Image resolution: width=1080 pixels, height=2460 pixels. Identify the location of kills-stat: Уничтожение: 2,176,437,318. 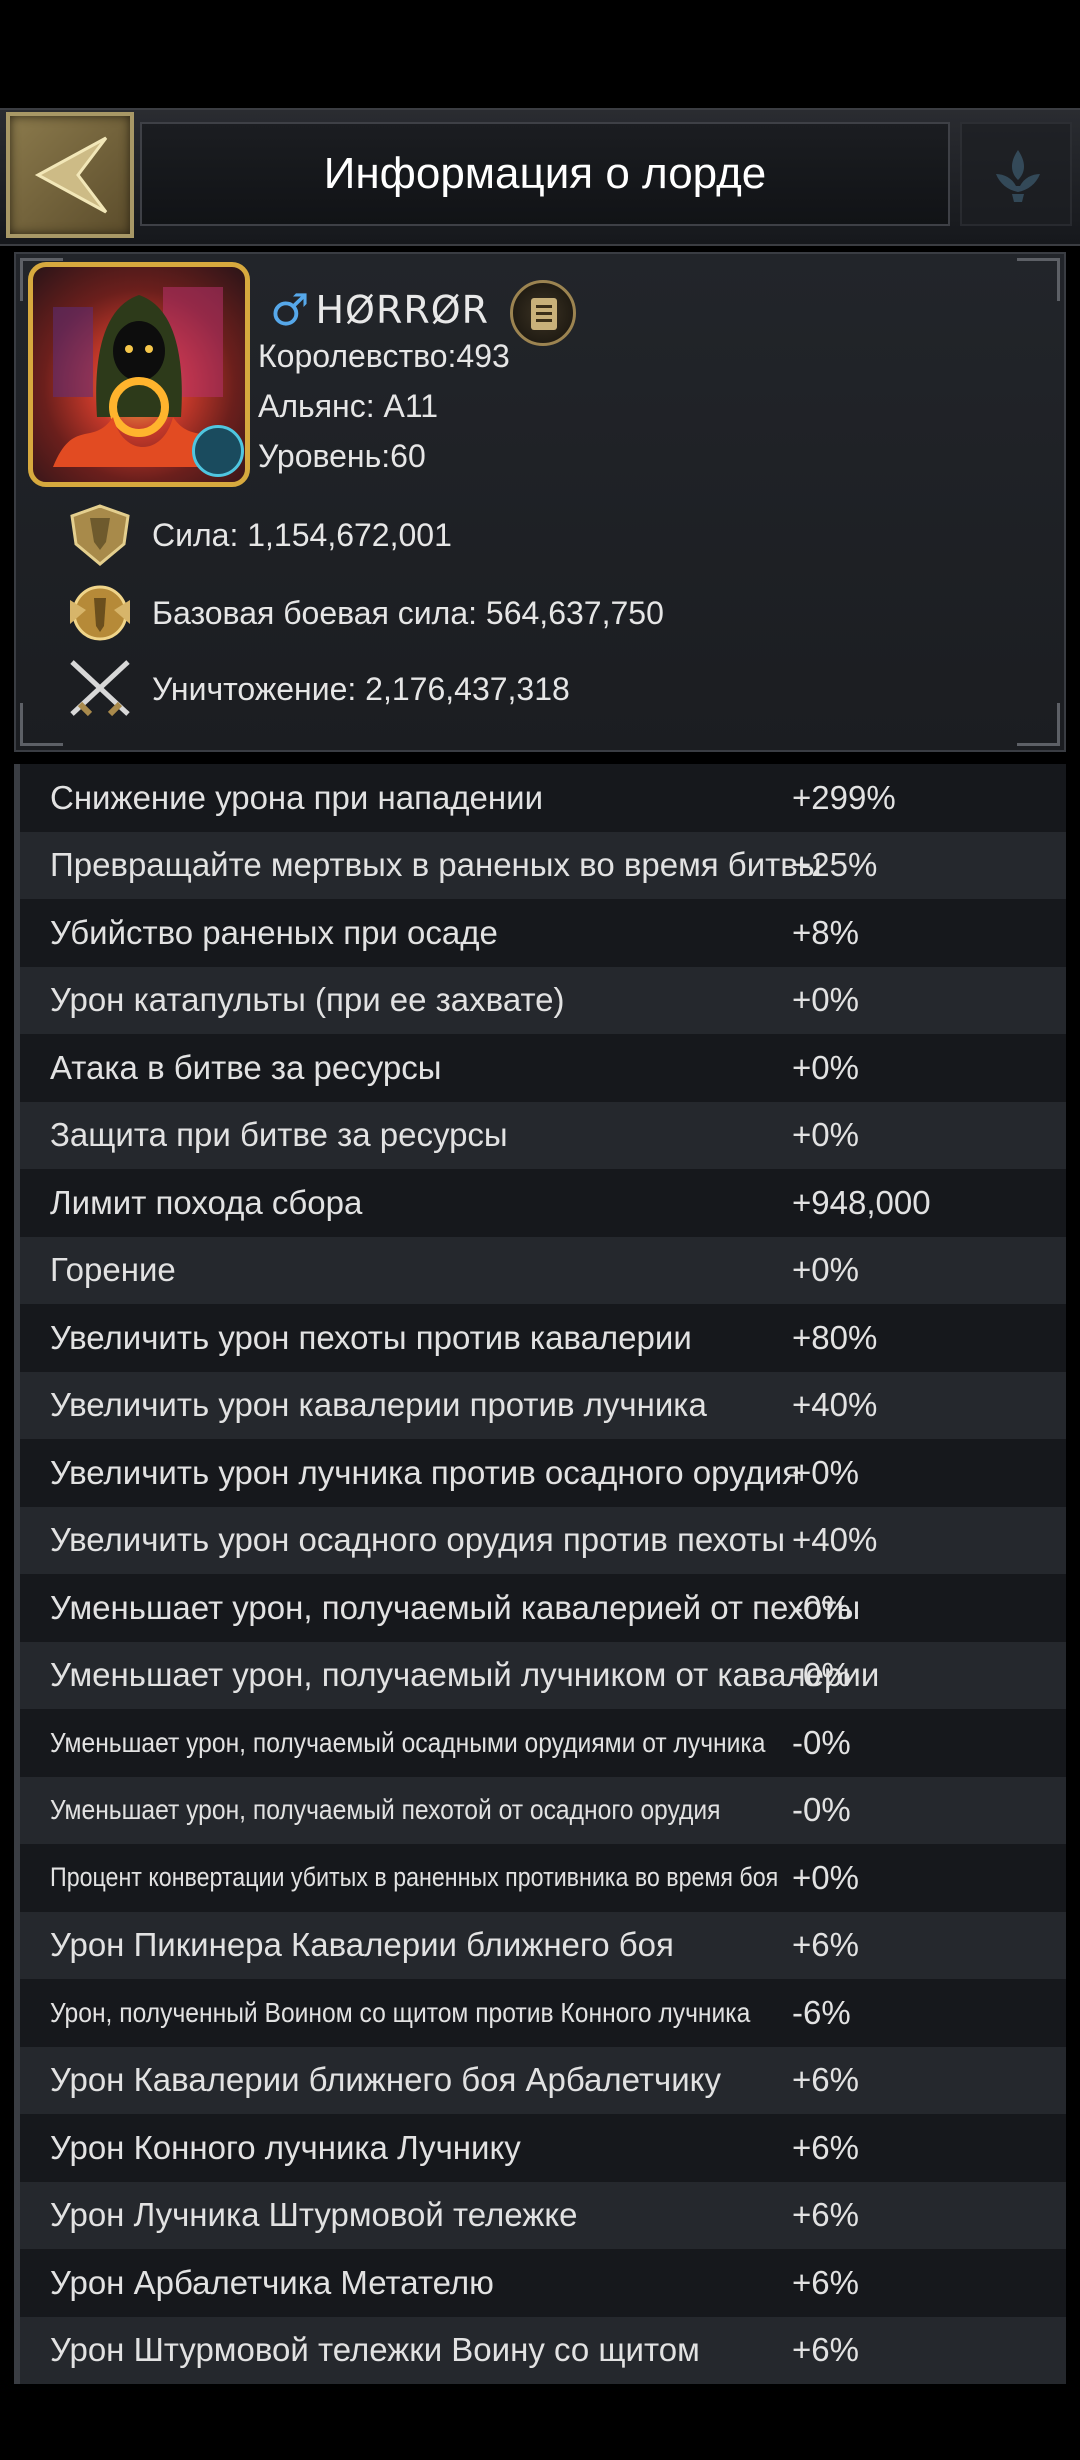
(316, 689).